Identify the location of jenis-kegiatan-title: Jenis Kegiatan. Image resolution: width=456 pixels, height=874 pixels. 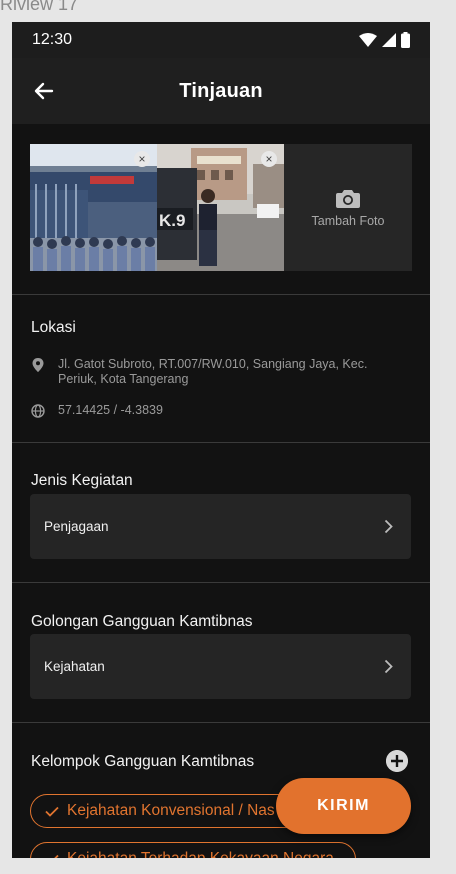
(82, 480).